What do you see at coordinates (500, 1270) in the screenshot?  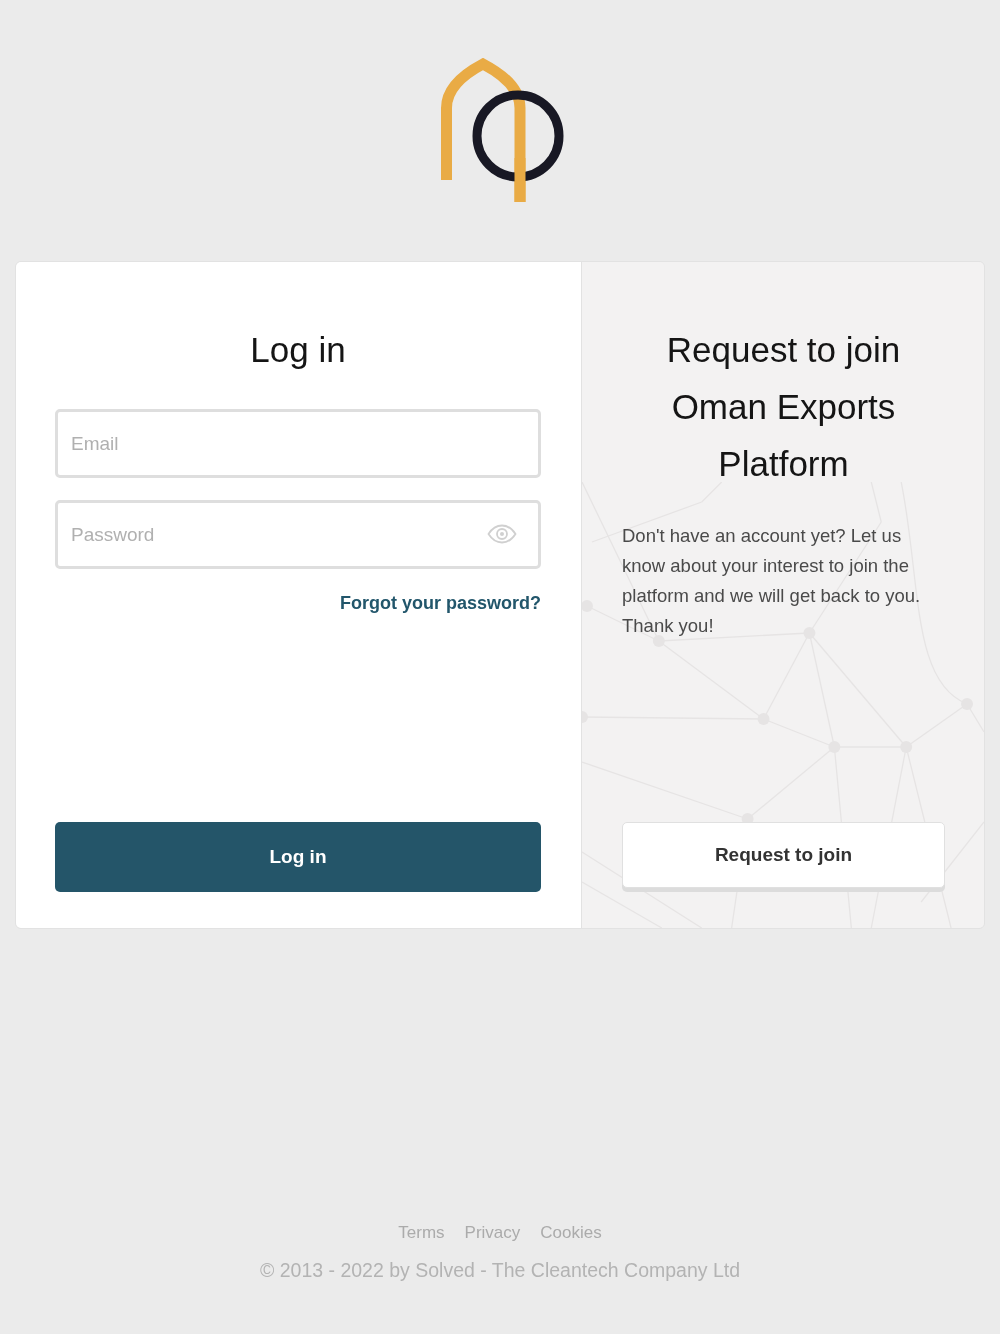 I see `copyright-text: © 2013 - 2022 by Solved - The Cleantech Company Ltd` at bounding box center [500, 1270].